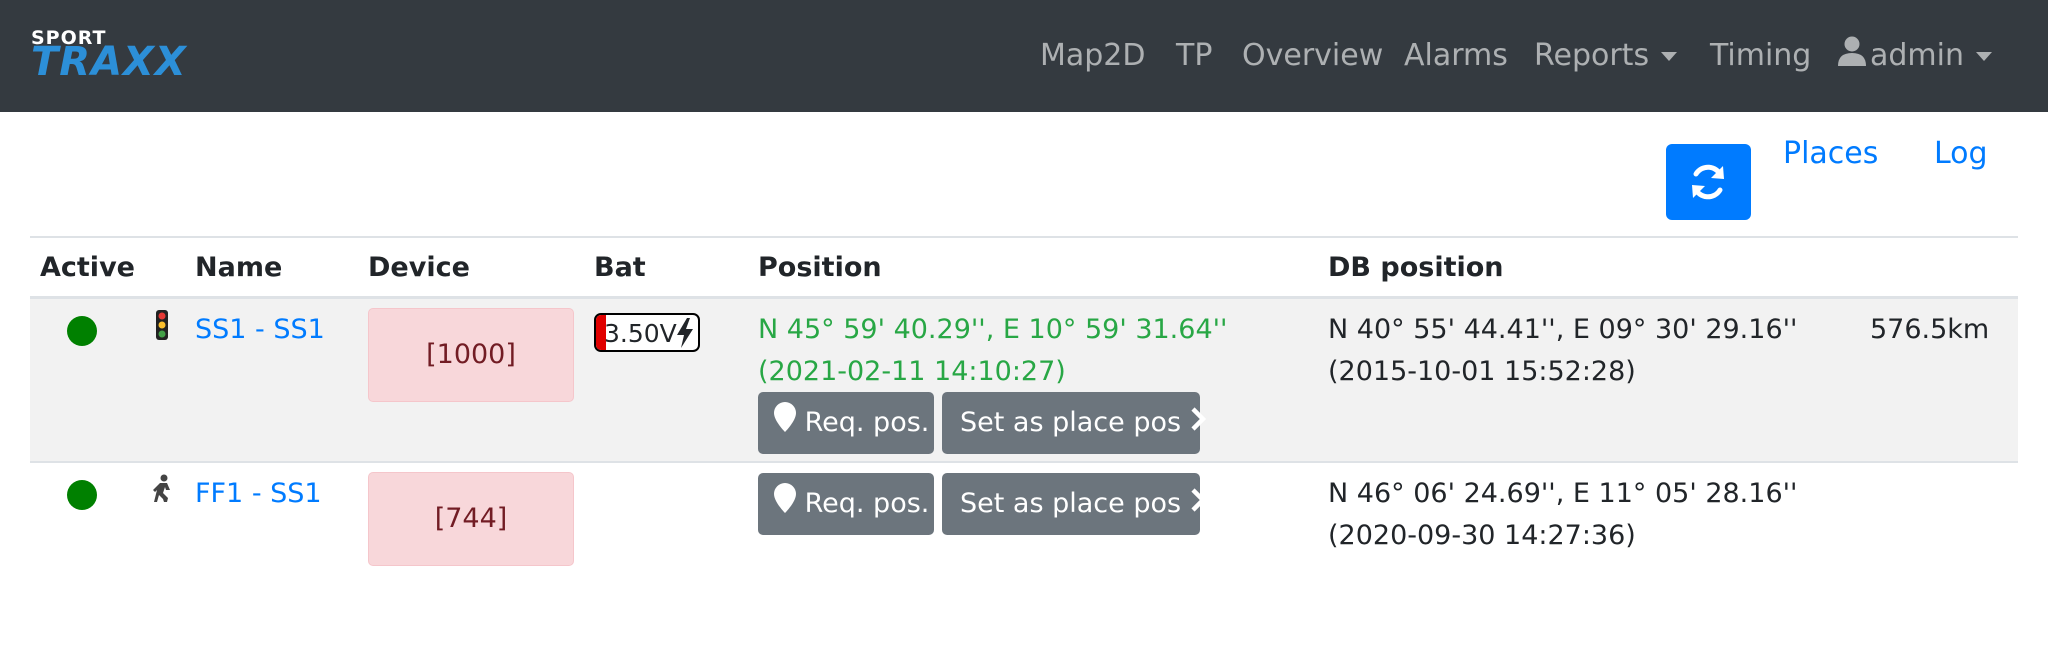 The image size is (2048, 662). Describe the element at coordinates (993, 329) in the screenshot. I see `position-coordinates: N 45° 59' 40.29'', E 10° 59' 31.64''` at that location.